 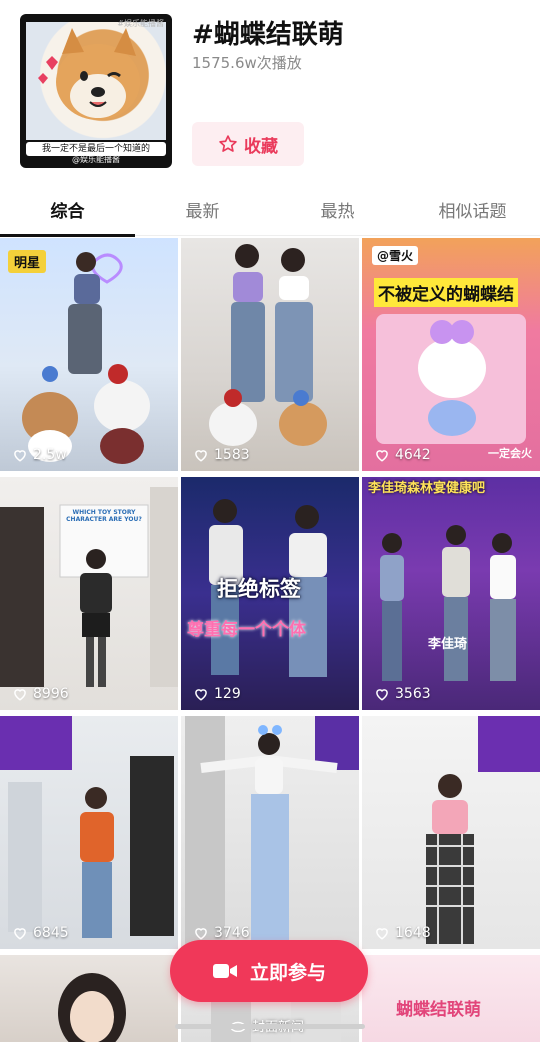 What do you see at coordinates (228, 143) in the screenshot?
I see `star-icon` at bounding box center [228, 143].